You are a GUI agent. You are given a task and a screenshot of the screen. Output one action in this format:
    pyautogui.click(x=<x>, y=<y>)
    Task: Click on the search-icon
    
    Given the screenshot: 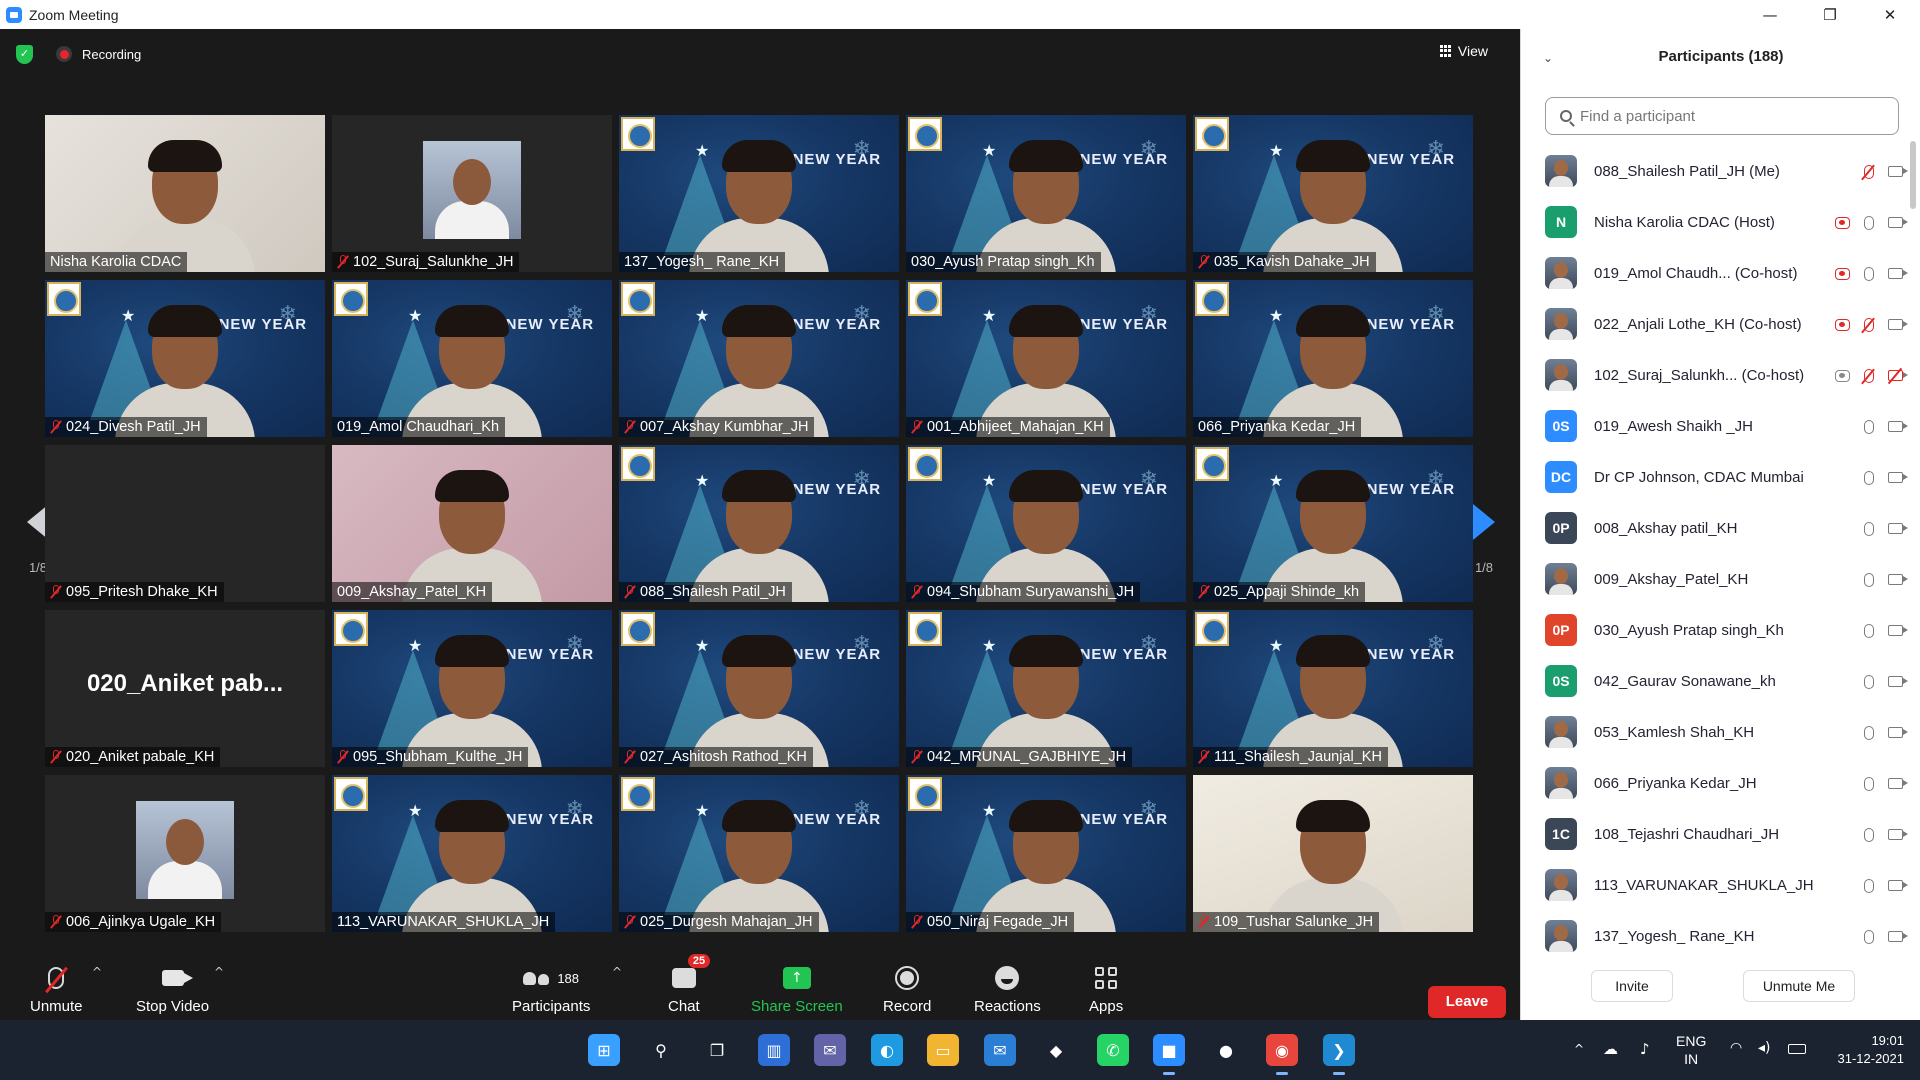 What is the action you would take?
    pyautogui.click(x=1566, y=116)
    